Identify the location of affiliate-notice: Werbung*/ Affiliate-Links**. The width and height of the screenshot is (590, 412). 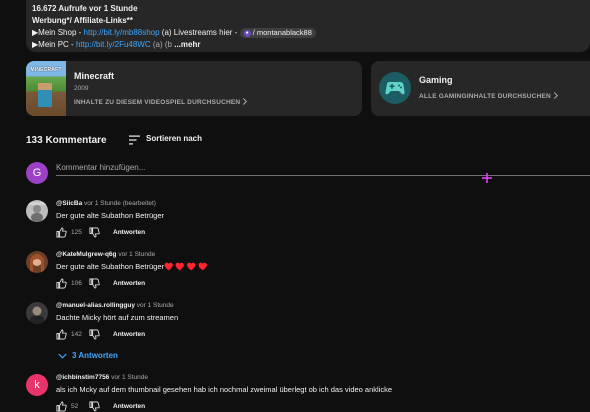
(82, 20).